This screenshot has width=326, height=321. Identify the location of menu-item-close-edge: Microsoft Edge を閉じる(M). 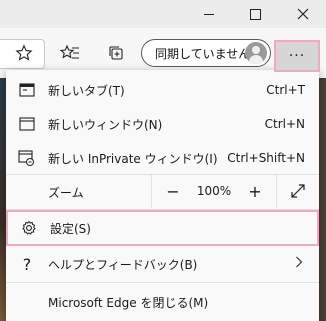
(162, 302).